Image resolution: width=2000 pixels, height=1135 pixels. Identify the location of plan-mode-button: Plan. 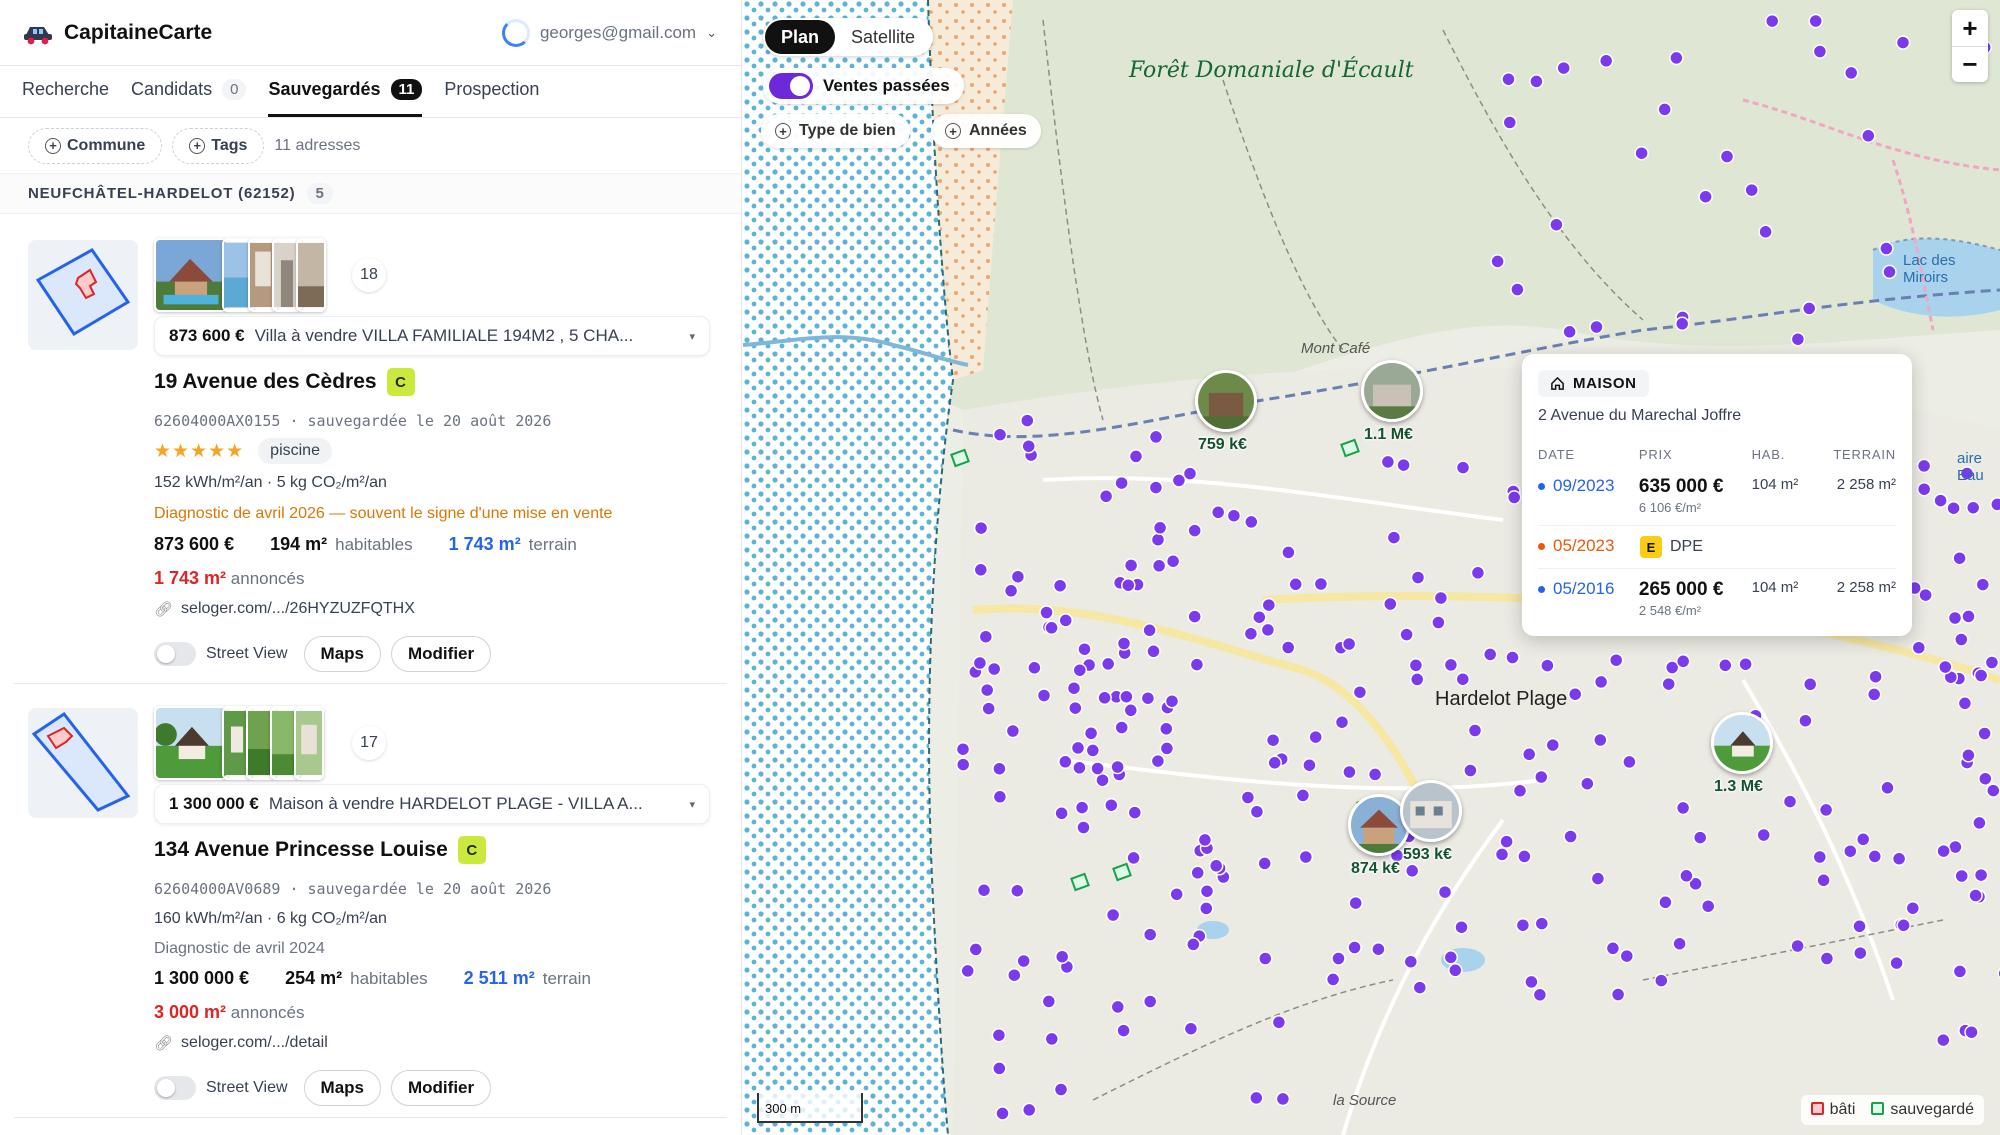
(800, 37).